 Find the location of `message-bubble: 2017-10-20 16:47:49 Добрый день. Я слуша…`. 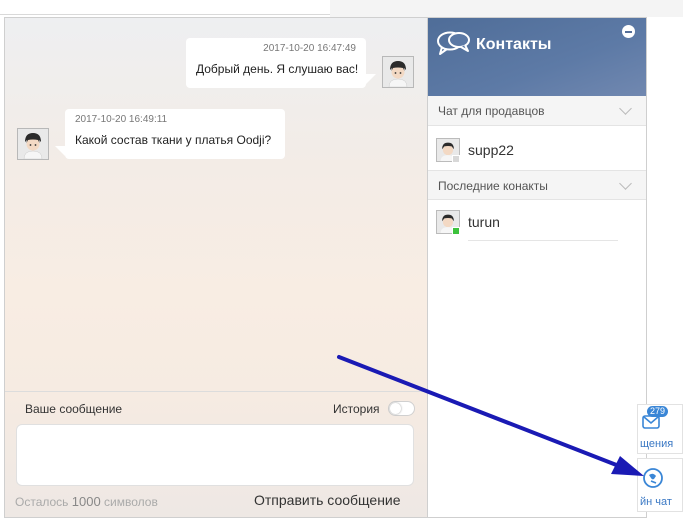

message-bubble: 2017-10-20 16:47:49 Добрый день. Я слуша… is located at coordinates (276, 63).